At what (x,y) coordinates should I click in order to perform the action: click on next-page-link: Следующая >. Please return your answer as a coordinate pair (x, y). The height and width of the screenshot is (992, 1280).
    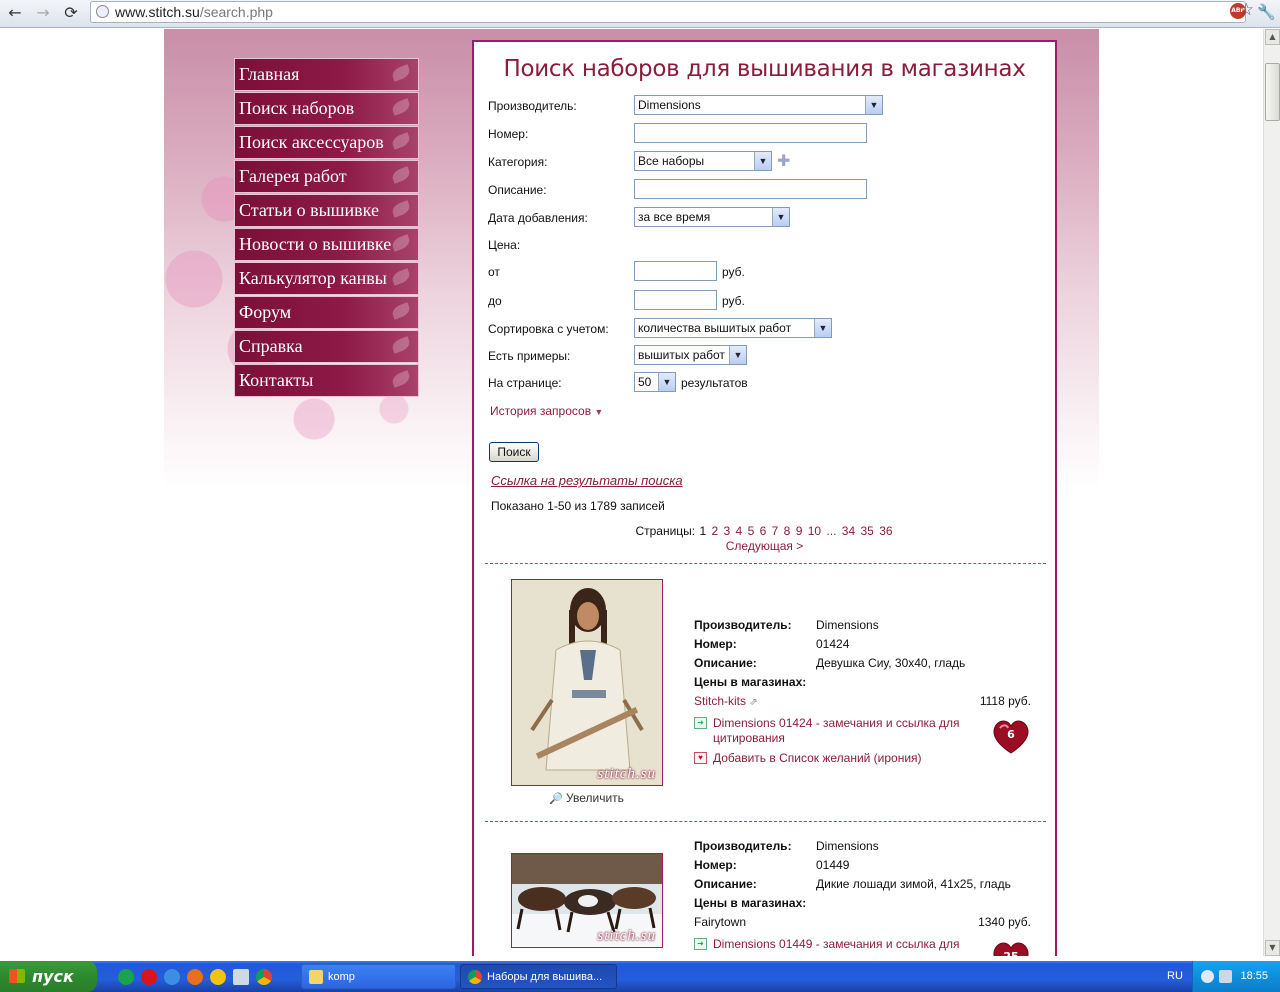
    Looking at the image, I should click on (764, 546).